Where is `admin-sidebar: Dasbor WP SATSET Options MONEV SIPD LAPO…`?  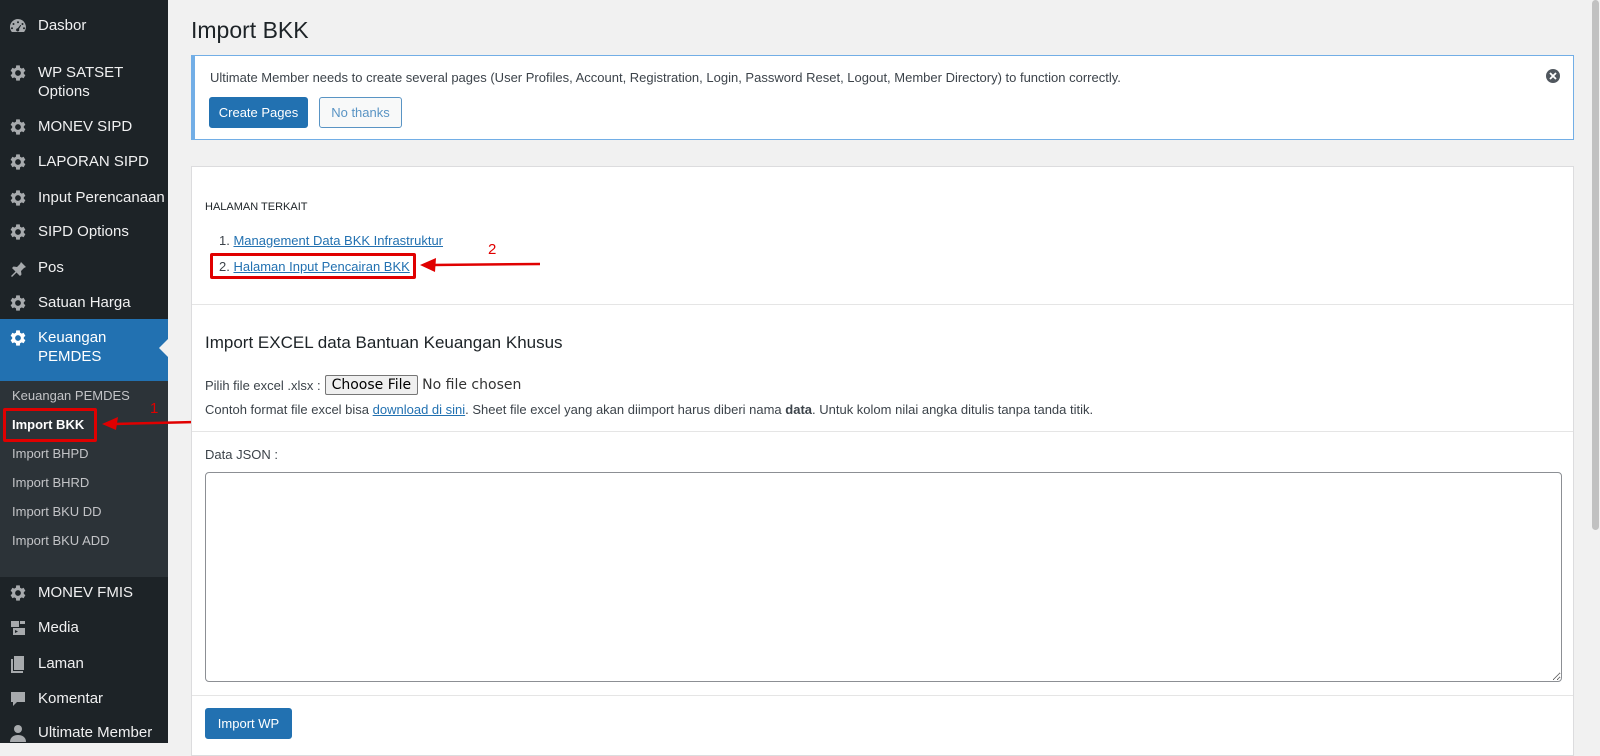
admin-sidebar: Dasbor WP SATSET Options MONEV SIPD LAPO… is located at coordinates (84, 371).